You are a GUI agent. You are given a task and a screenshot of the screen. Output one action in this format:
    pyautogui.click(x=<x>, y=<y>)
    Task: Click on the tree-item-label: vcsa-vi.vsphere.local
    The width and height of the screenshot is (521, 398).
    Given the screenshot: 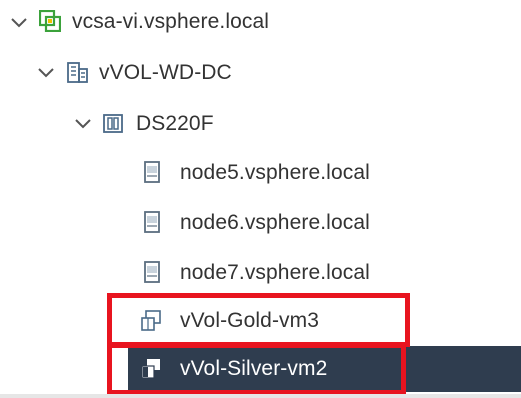 What is the action you would take?
    pyautogui.click(x=171, y=21)
    